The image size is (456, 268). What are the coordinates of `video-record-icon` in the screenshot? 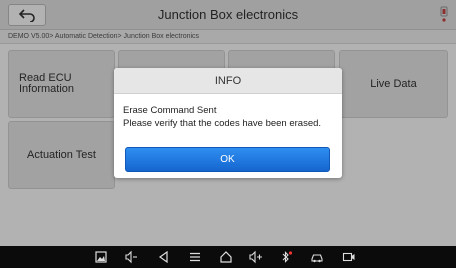 It's located at (349, 257).